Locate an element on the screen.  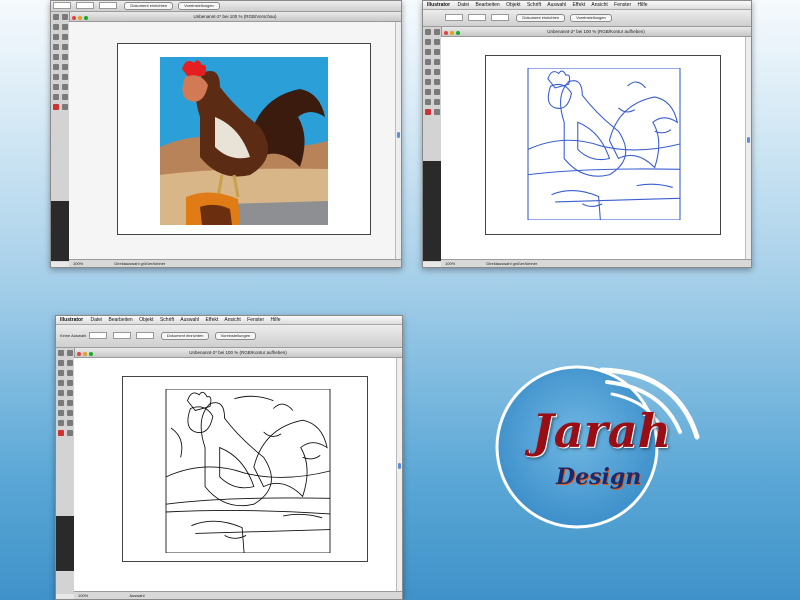
gradient-tool-icon is located at coordinates (65, 97).